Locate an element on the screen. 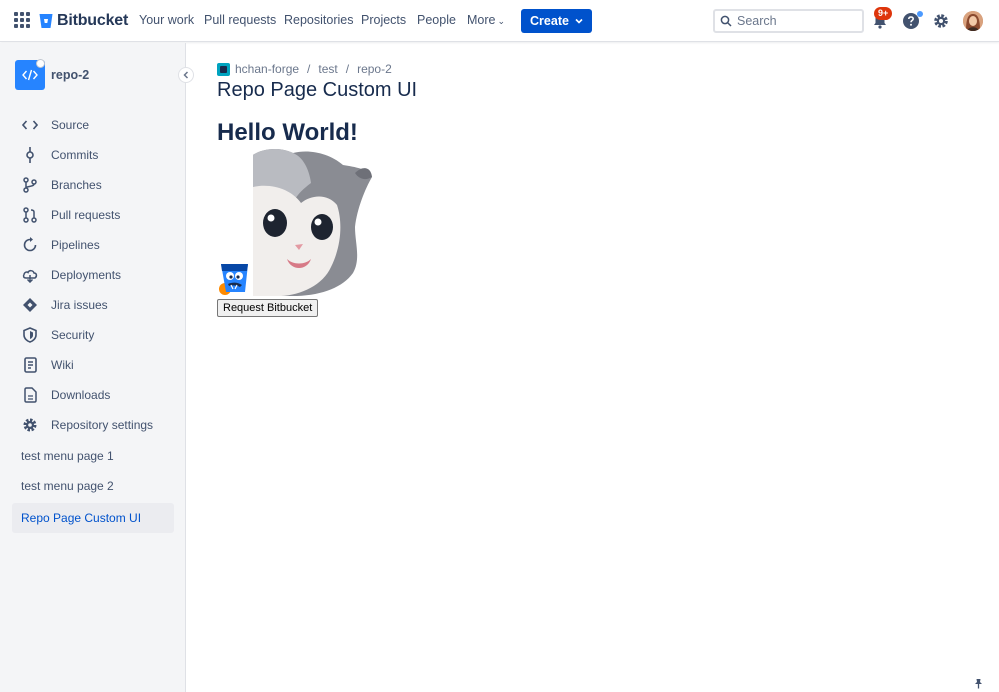 The height and width of the screenshot is (692, 999). sidebar-item-source: Source is located at coordinates (93, 125).